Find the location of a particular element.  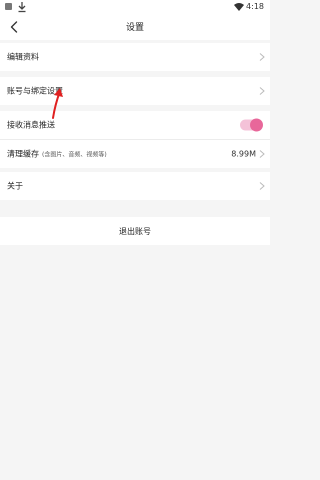

row-about-label: 关于 is located at coordinates (15, 186).